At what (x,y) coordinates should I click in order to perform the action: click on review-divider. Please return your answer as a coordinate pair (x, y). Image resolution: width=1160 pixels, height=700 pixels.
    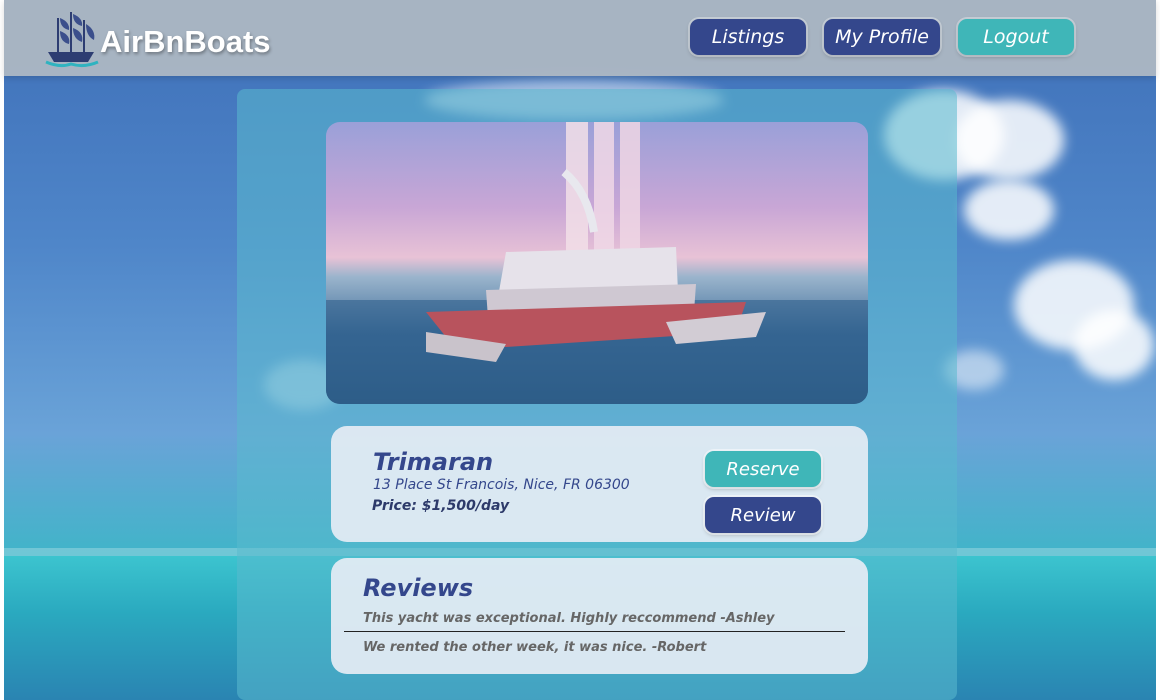
    Looking at the image, I should click on (594, 631).